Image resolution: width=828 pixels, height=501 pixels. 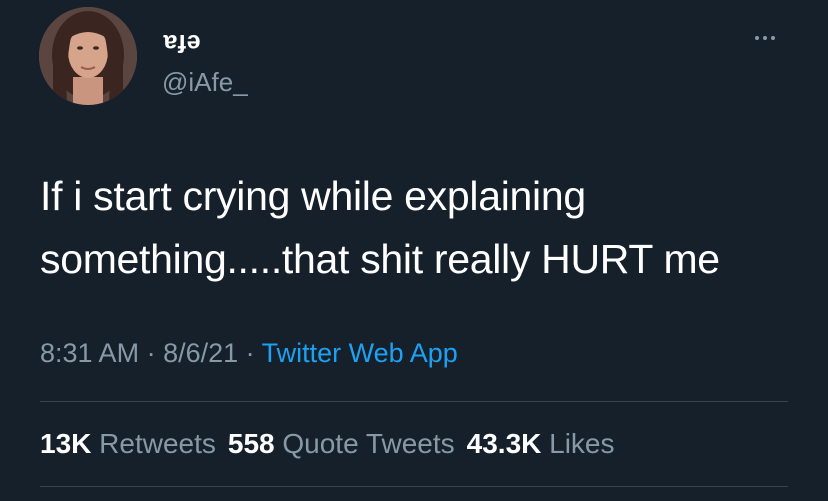 I want to click on user-handle: @iAfe_, so click(x=205, y=82).